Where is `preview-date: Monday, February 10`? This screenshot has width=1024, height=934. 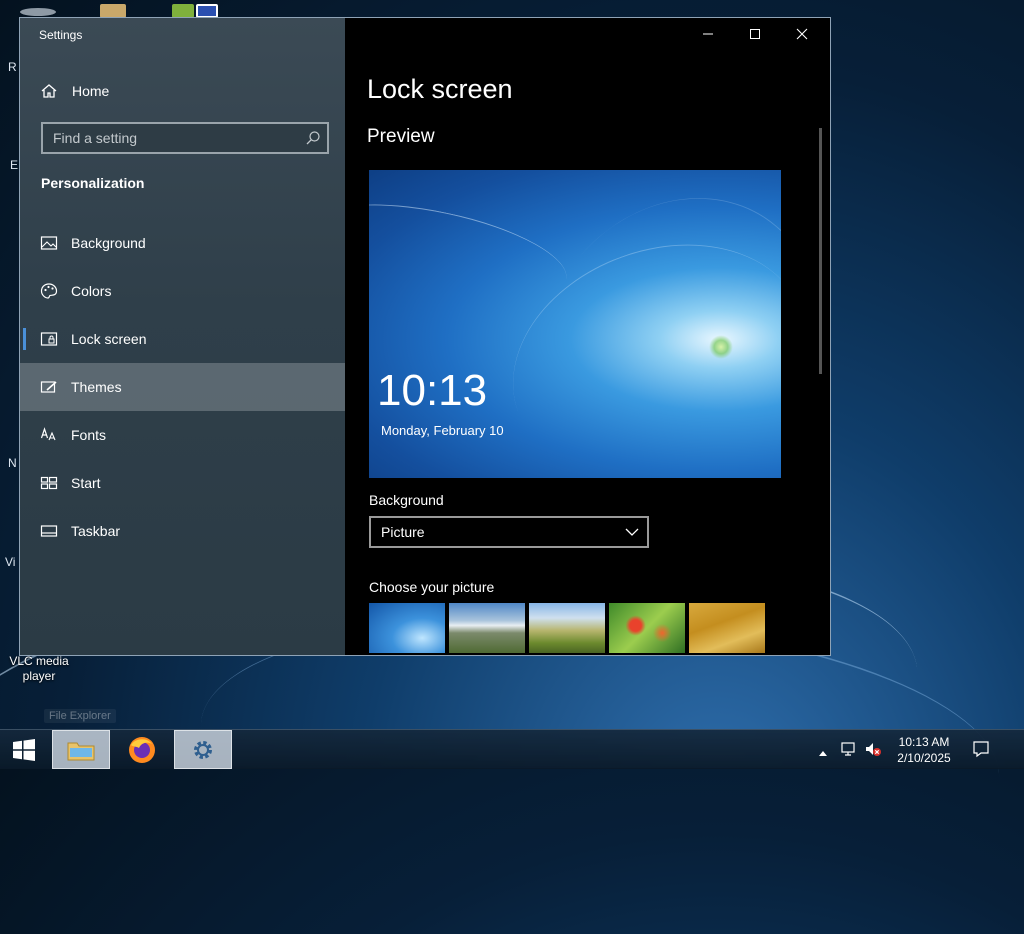
preview-date: Monday, February 10 is located at coordinates (442, 430).